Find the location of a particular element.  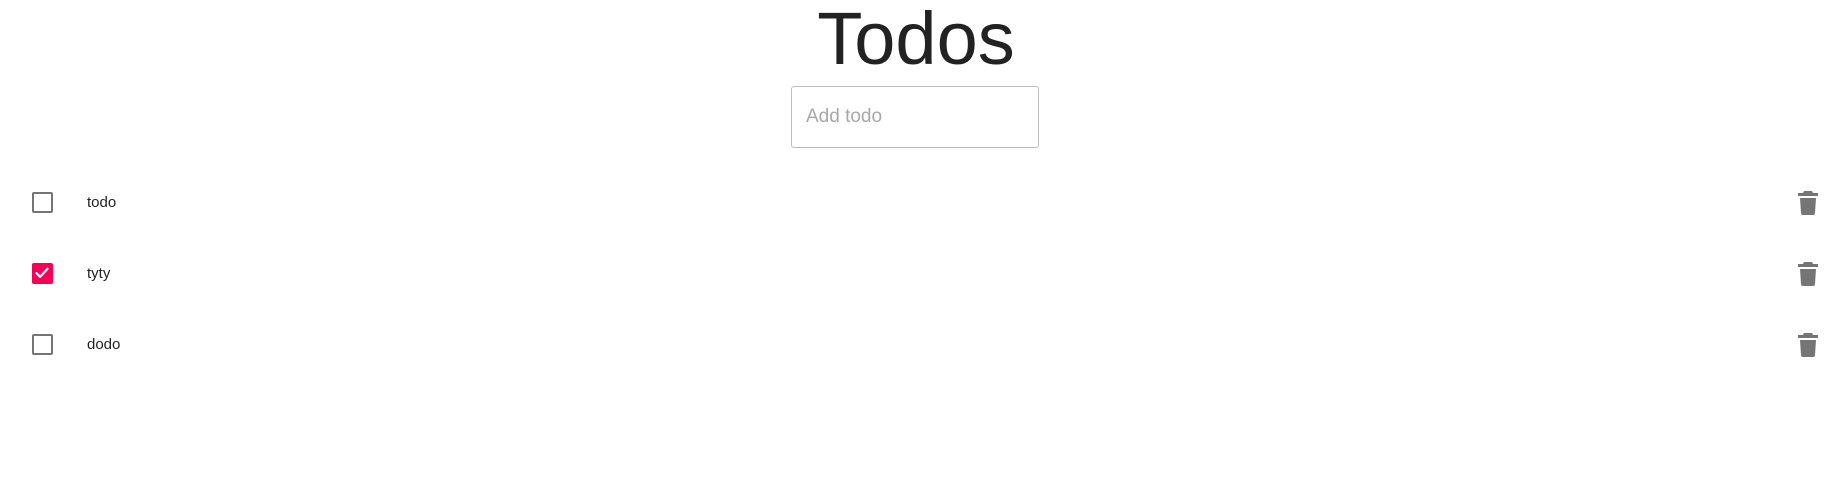

todo-item: tyty is located at coordinates (916, 273).